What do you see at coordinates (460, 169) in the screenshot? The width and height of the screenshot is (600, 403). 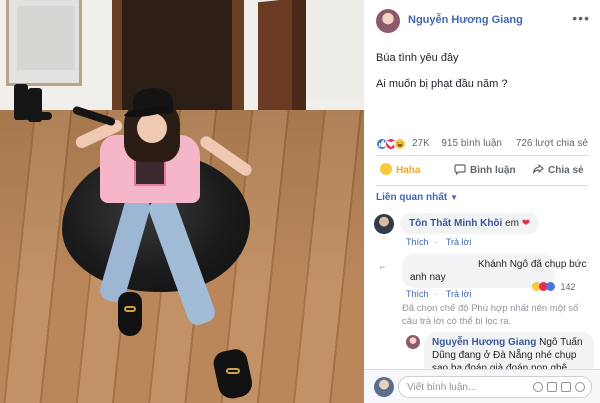 I see `comment-bubble-icon` at bounding box center [460, 169].